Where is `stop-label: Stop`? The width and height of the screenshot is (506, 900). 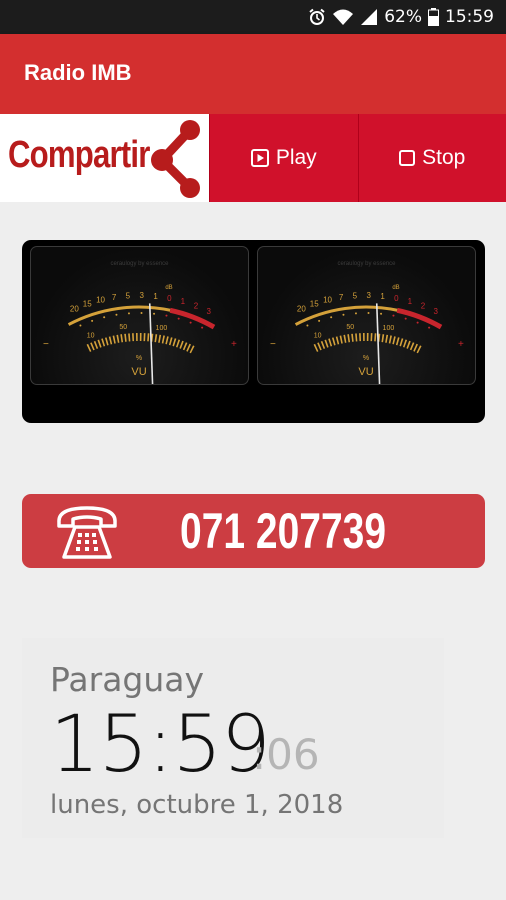
stop-label: Stop is located at coordinates (444, 157).